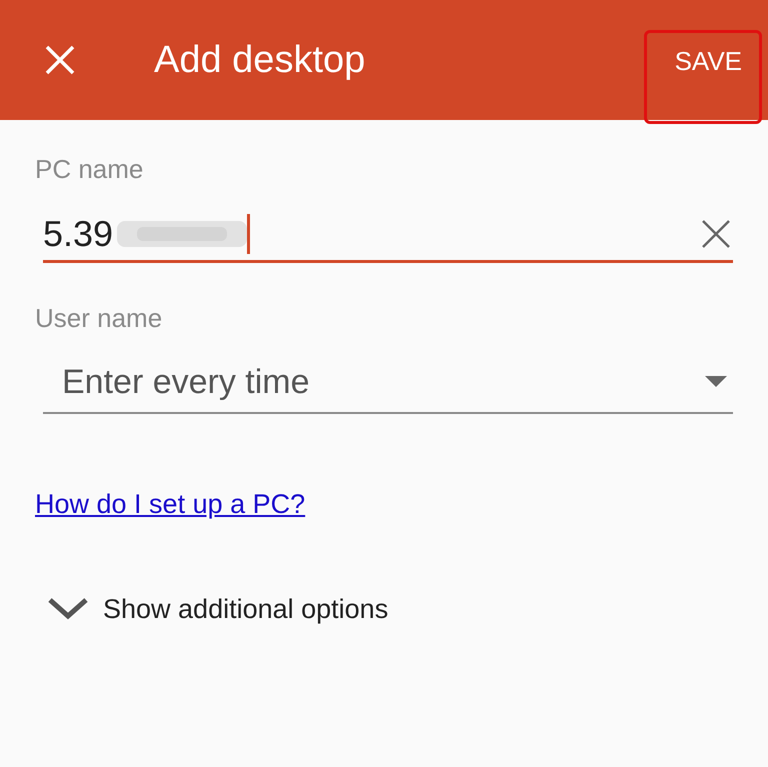 The width and height of the screenshot is (768, 767). Describe the element at coordinates (99, 318) in the screenshot. I see `field-label: User name` at that location.